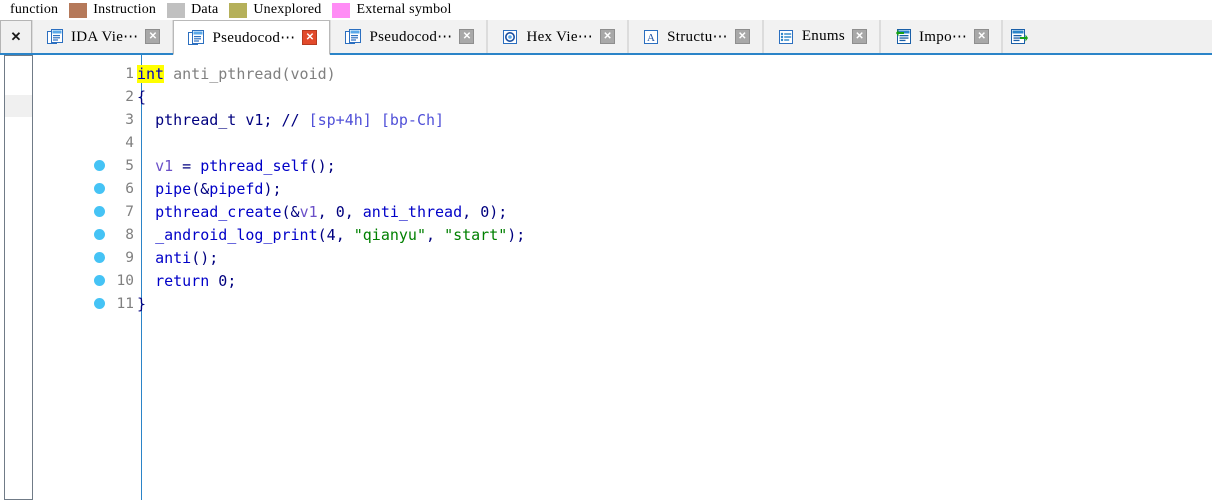  I want to click on code-token: int, so click(151, 73).